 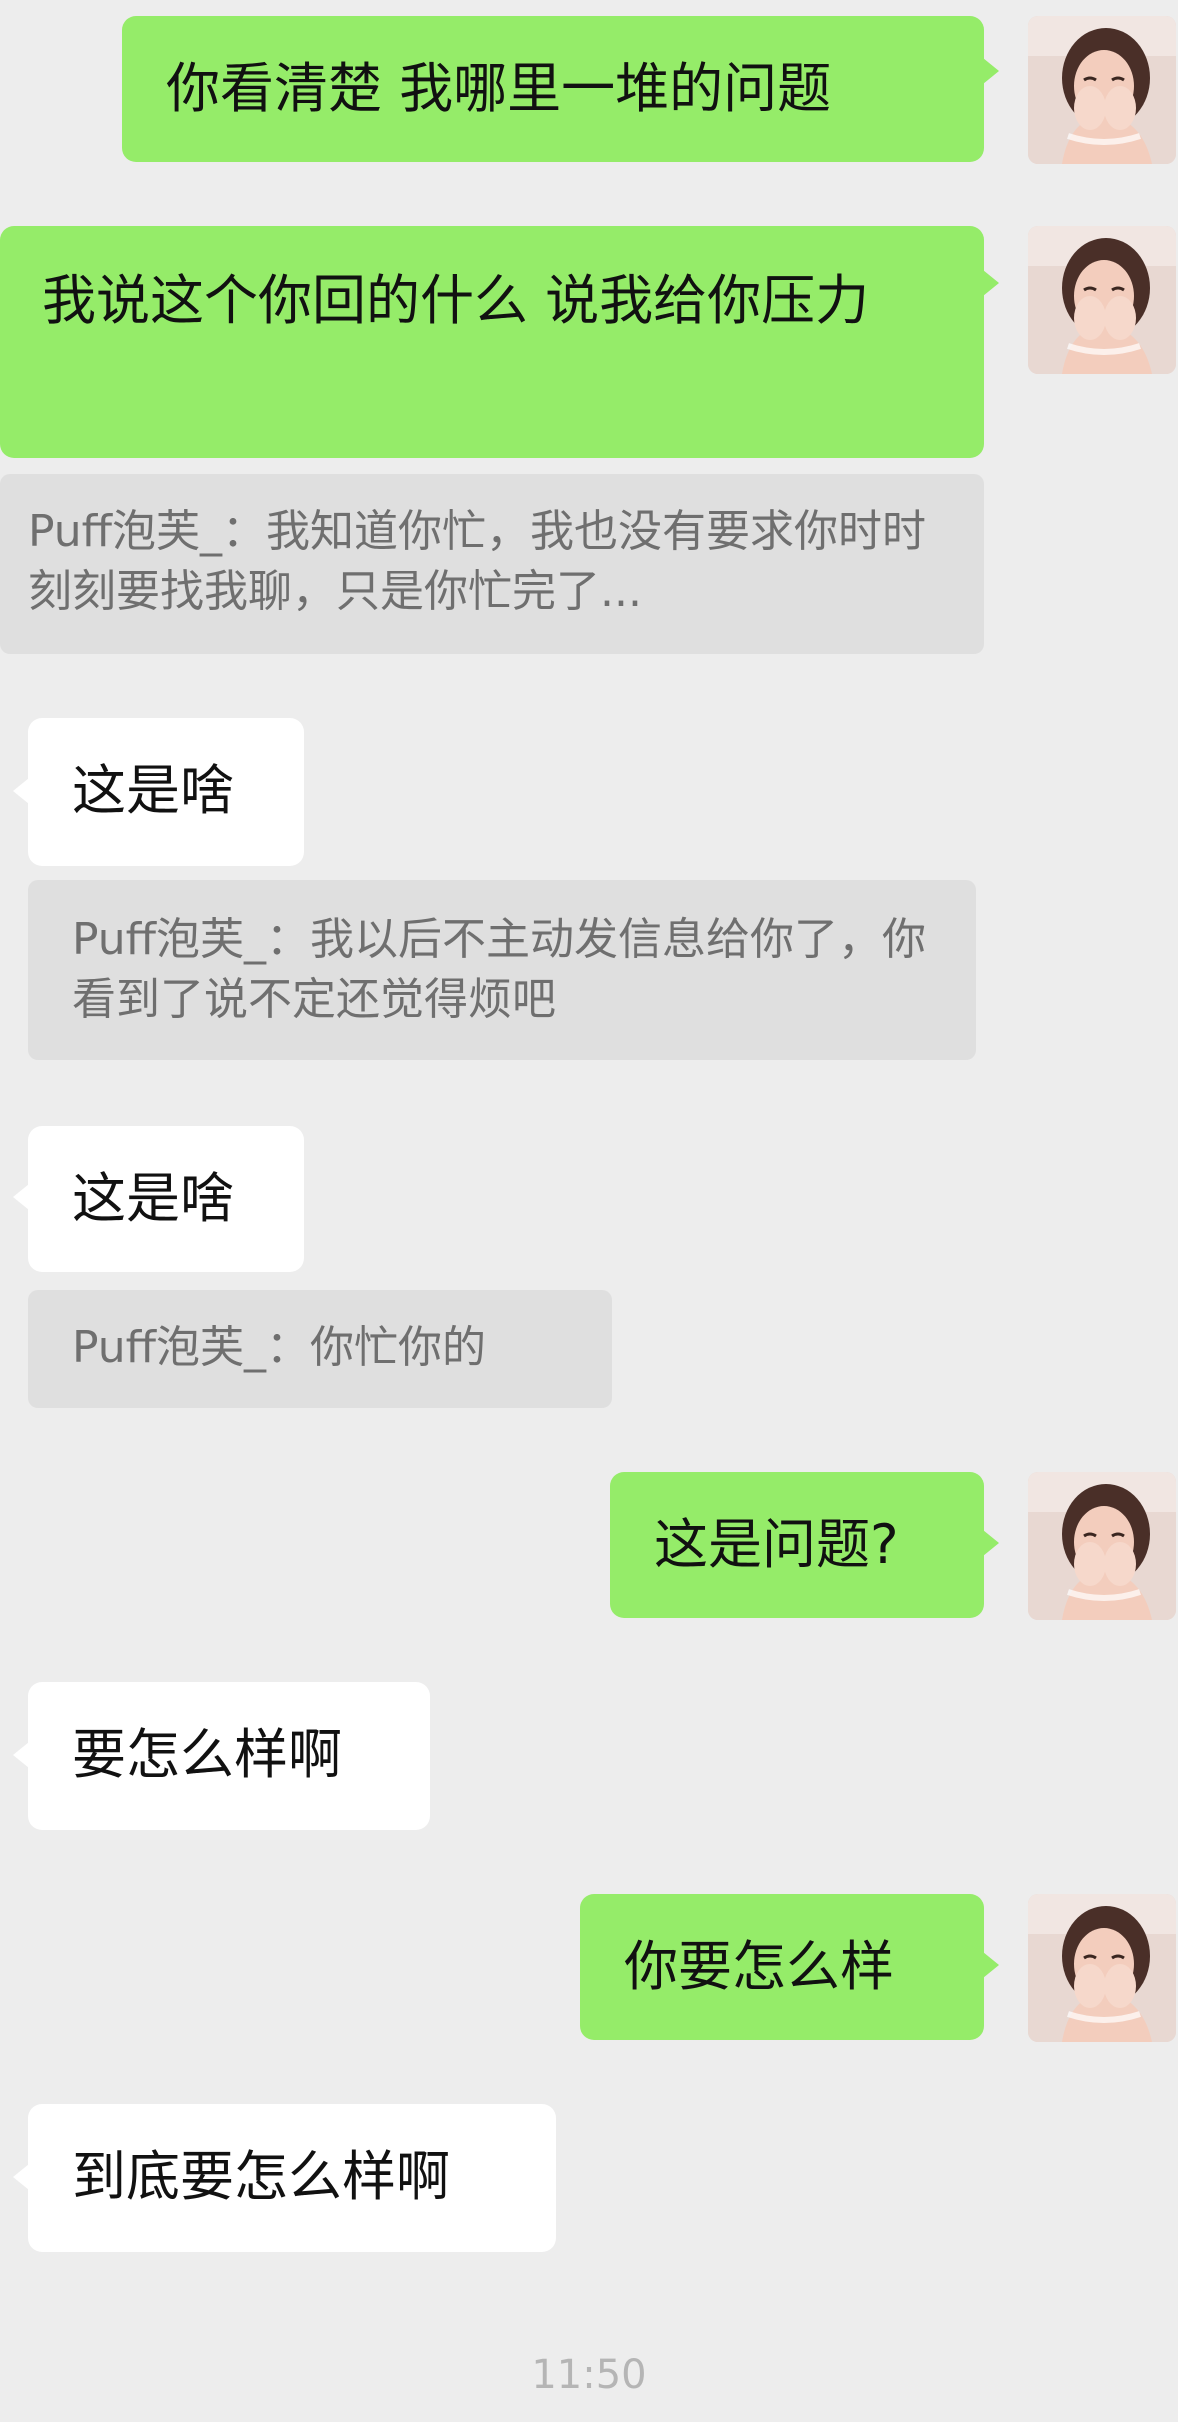 I want to click on quoted-message: Puff泡芙_：我以后不主动发信息给你了，你看到了说不定还觉得烦吧, so click(x=502, y=970).